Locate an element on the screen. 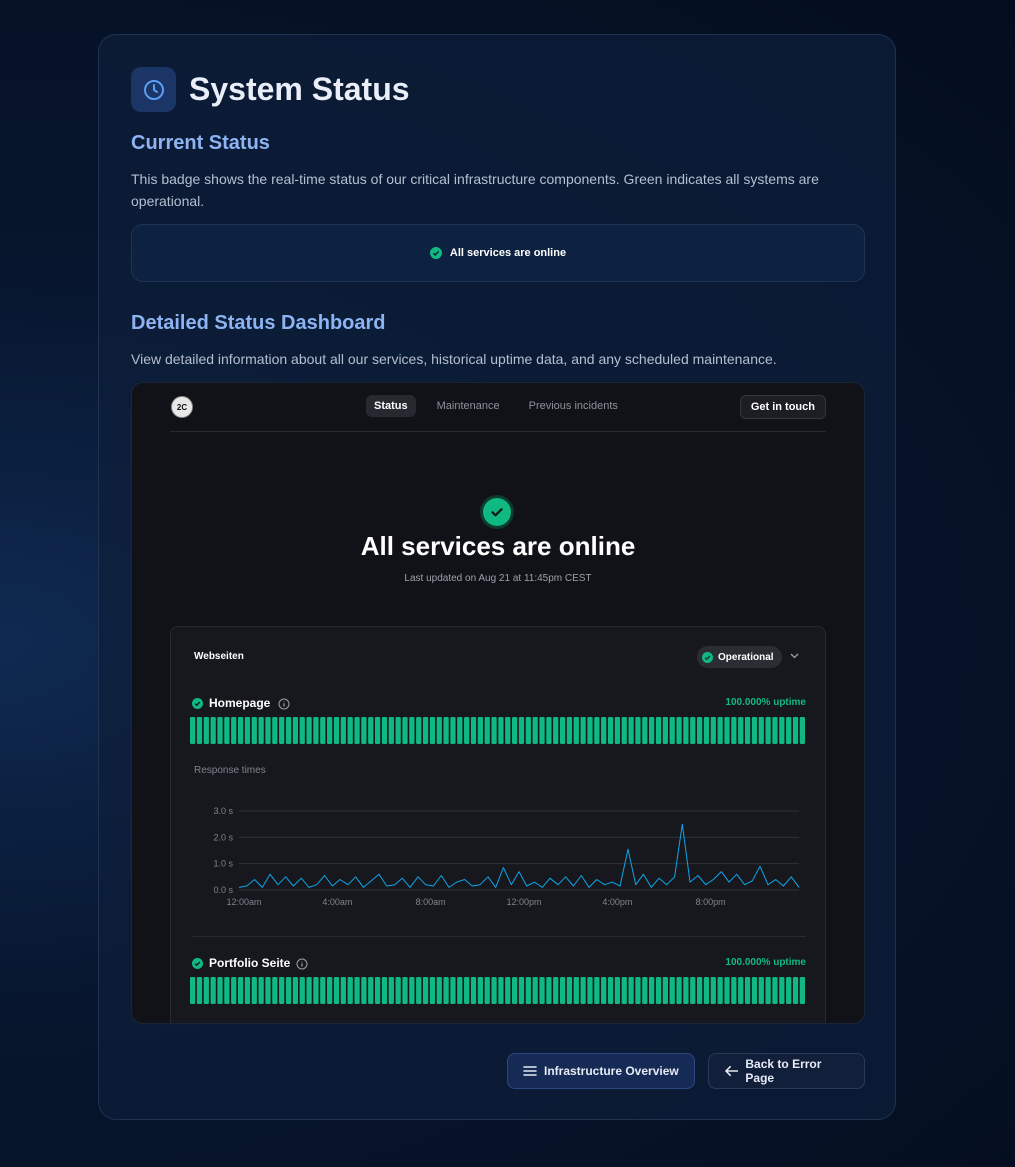 The width and height of the screenshot is (1015, 1167). dashboard-logo: 2C is located at coordinates (182, 407).